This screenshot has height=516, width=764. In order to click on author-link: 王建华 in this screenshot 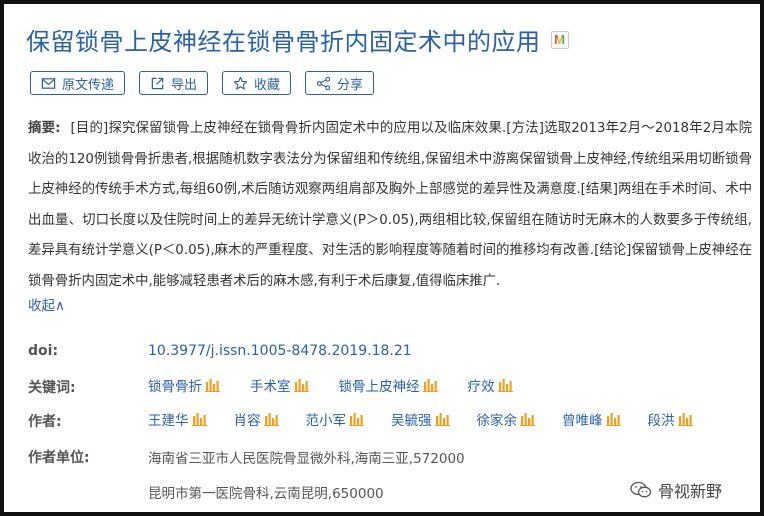, I will do `click(177, 419)`.